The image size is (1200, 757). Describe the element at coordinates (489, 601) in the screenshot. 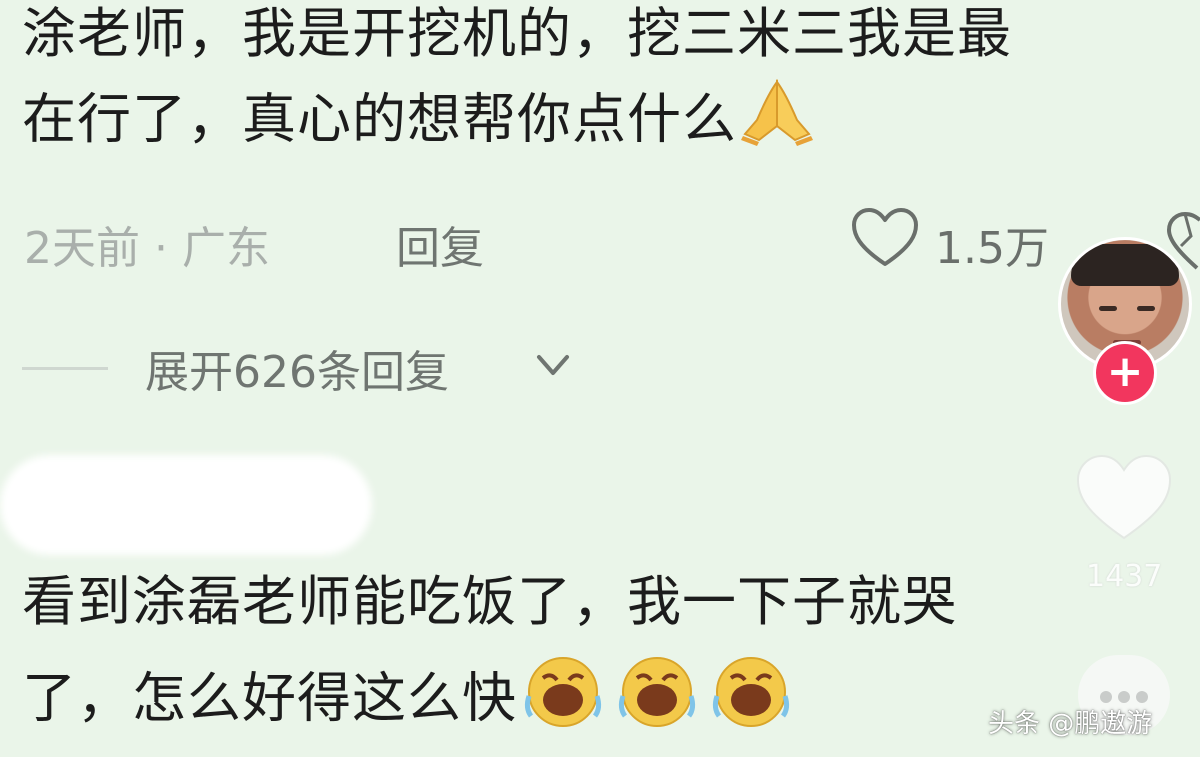

I see `comment-2-text-line-1: 看到涂磊老师能吃饭了，我一下子就哭` at that location.